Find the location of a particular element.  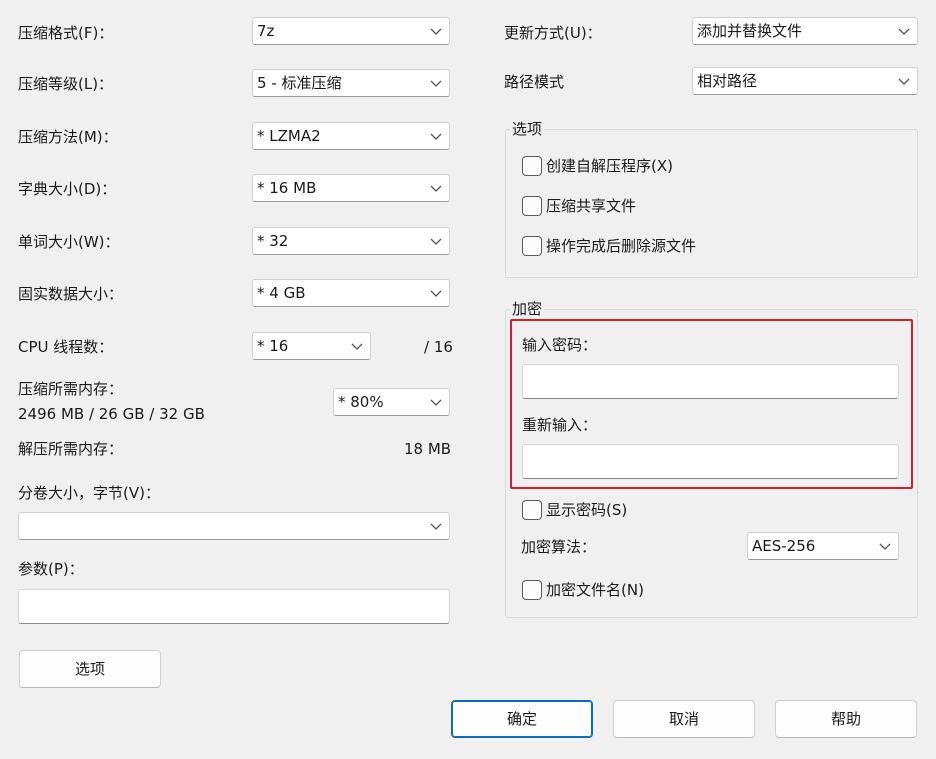

mem-decompress-label: 解压所需内存： is located at coordinates (71, 449).